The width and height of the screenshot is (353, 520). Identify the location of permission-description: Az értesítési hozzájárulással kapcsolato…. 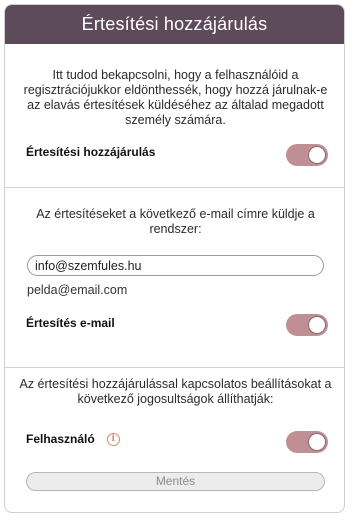
(175, 391).